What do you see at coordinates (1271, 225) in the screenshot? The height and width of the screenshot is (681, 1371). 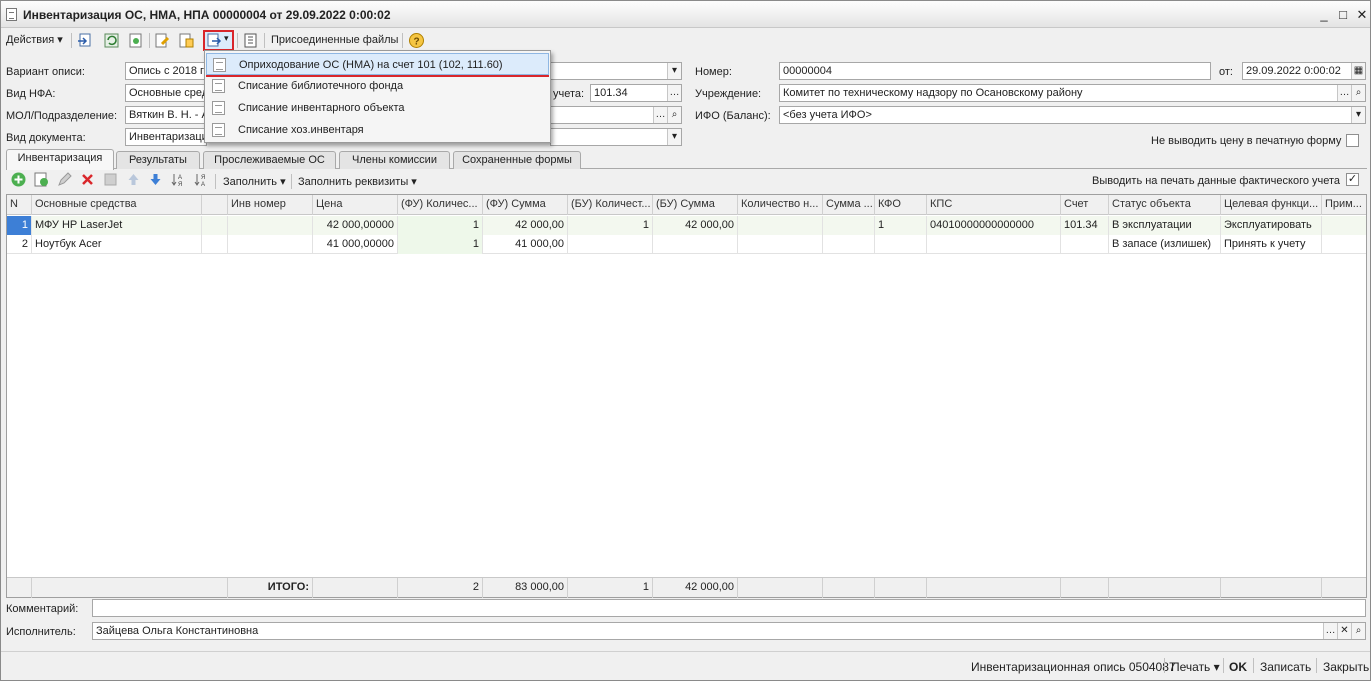 I see `cell-target-func: Эксплуатировать` at bounding box center [1271, 225].